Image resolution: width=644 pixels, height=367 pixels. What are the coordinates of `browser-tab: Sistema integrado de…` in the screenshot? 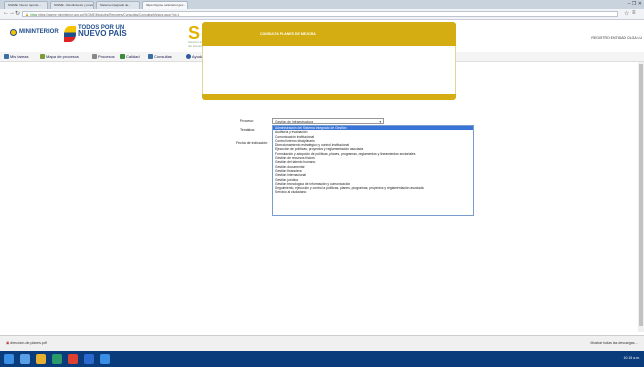 It's located at (118, 5).